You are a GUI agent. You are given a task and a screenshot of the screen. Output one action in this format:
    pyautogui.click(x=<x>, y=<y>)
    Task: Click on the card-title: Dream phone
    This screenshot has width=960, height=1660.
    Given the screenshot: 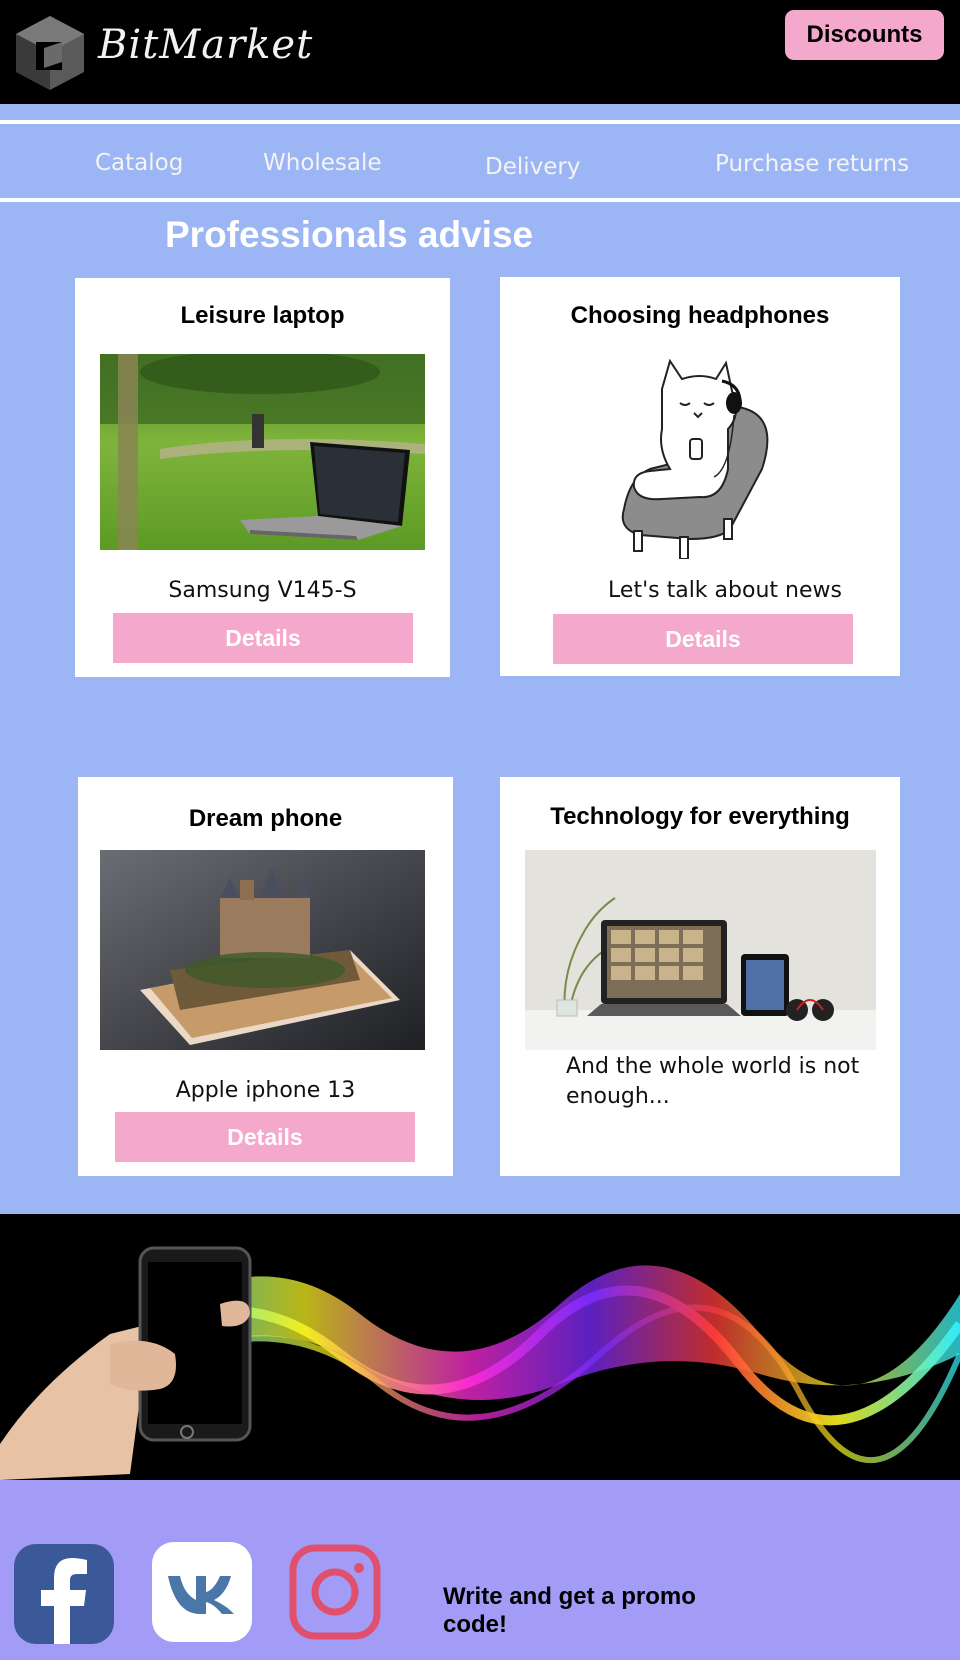 What is the action you would take?
    pyautogui.click(x=265, y=818)
    